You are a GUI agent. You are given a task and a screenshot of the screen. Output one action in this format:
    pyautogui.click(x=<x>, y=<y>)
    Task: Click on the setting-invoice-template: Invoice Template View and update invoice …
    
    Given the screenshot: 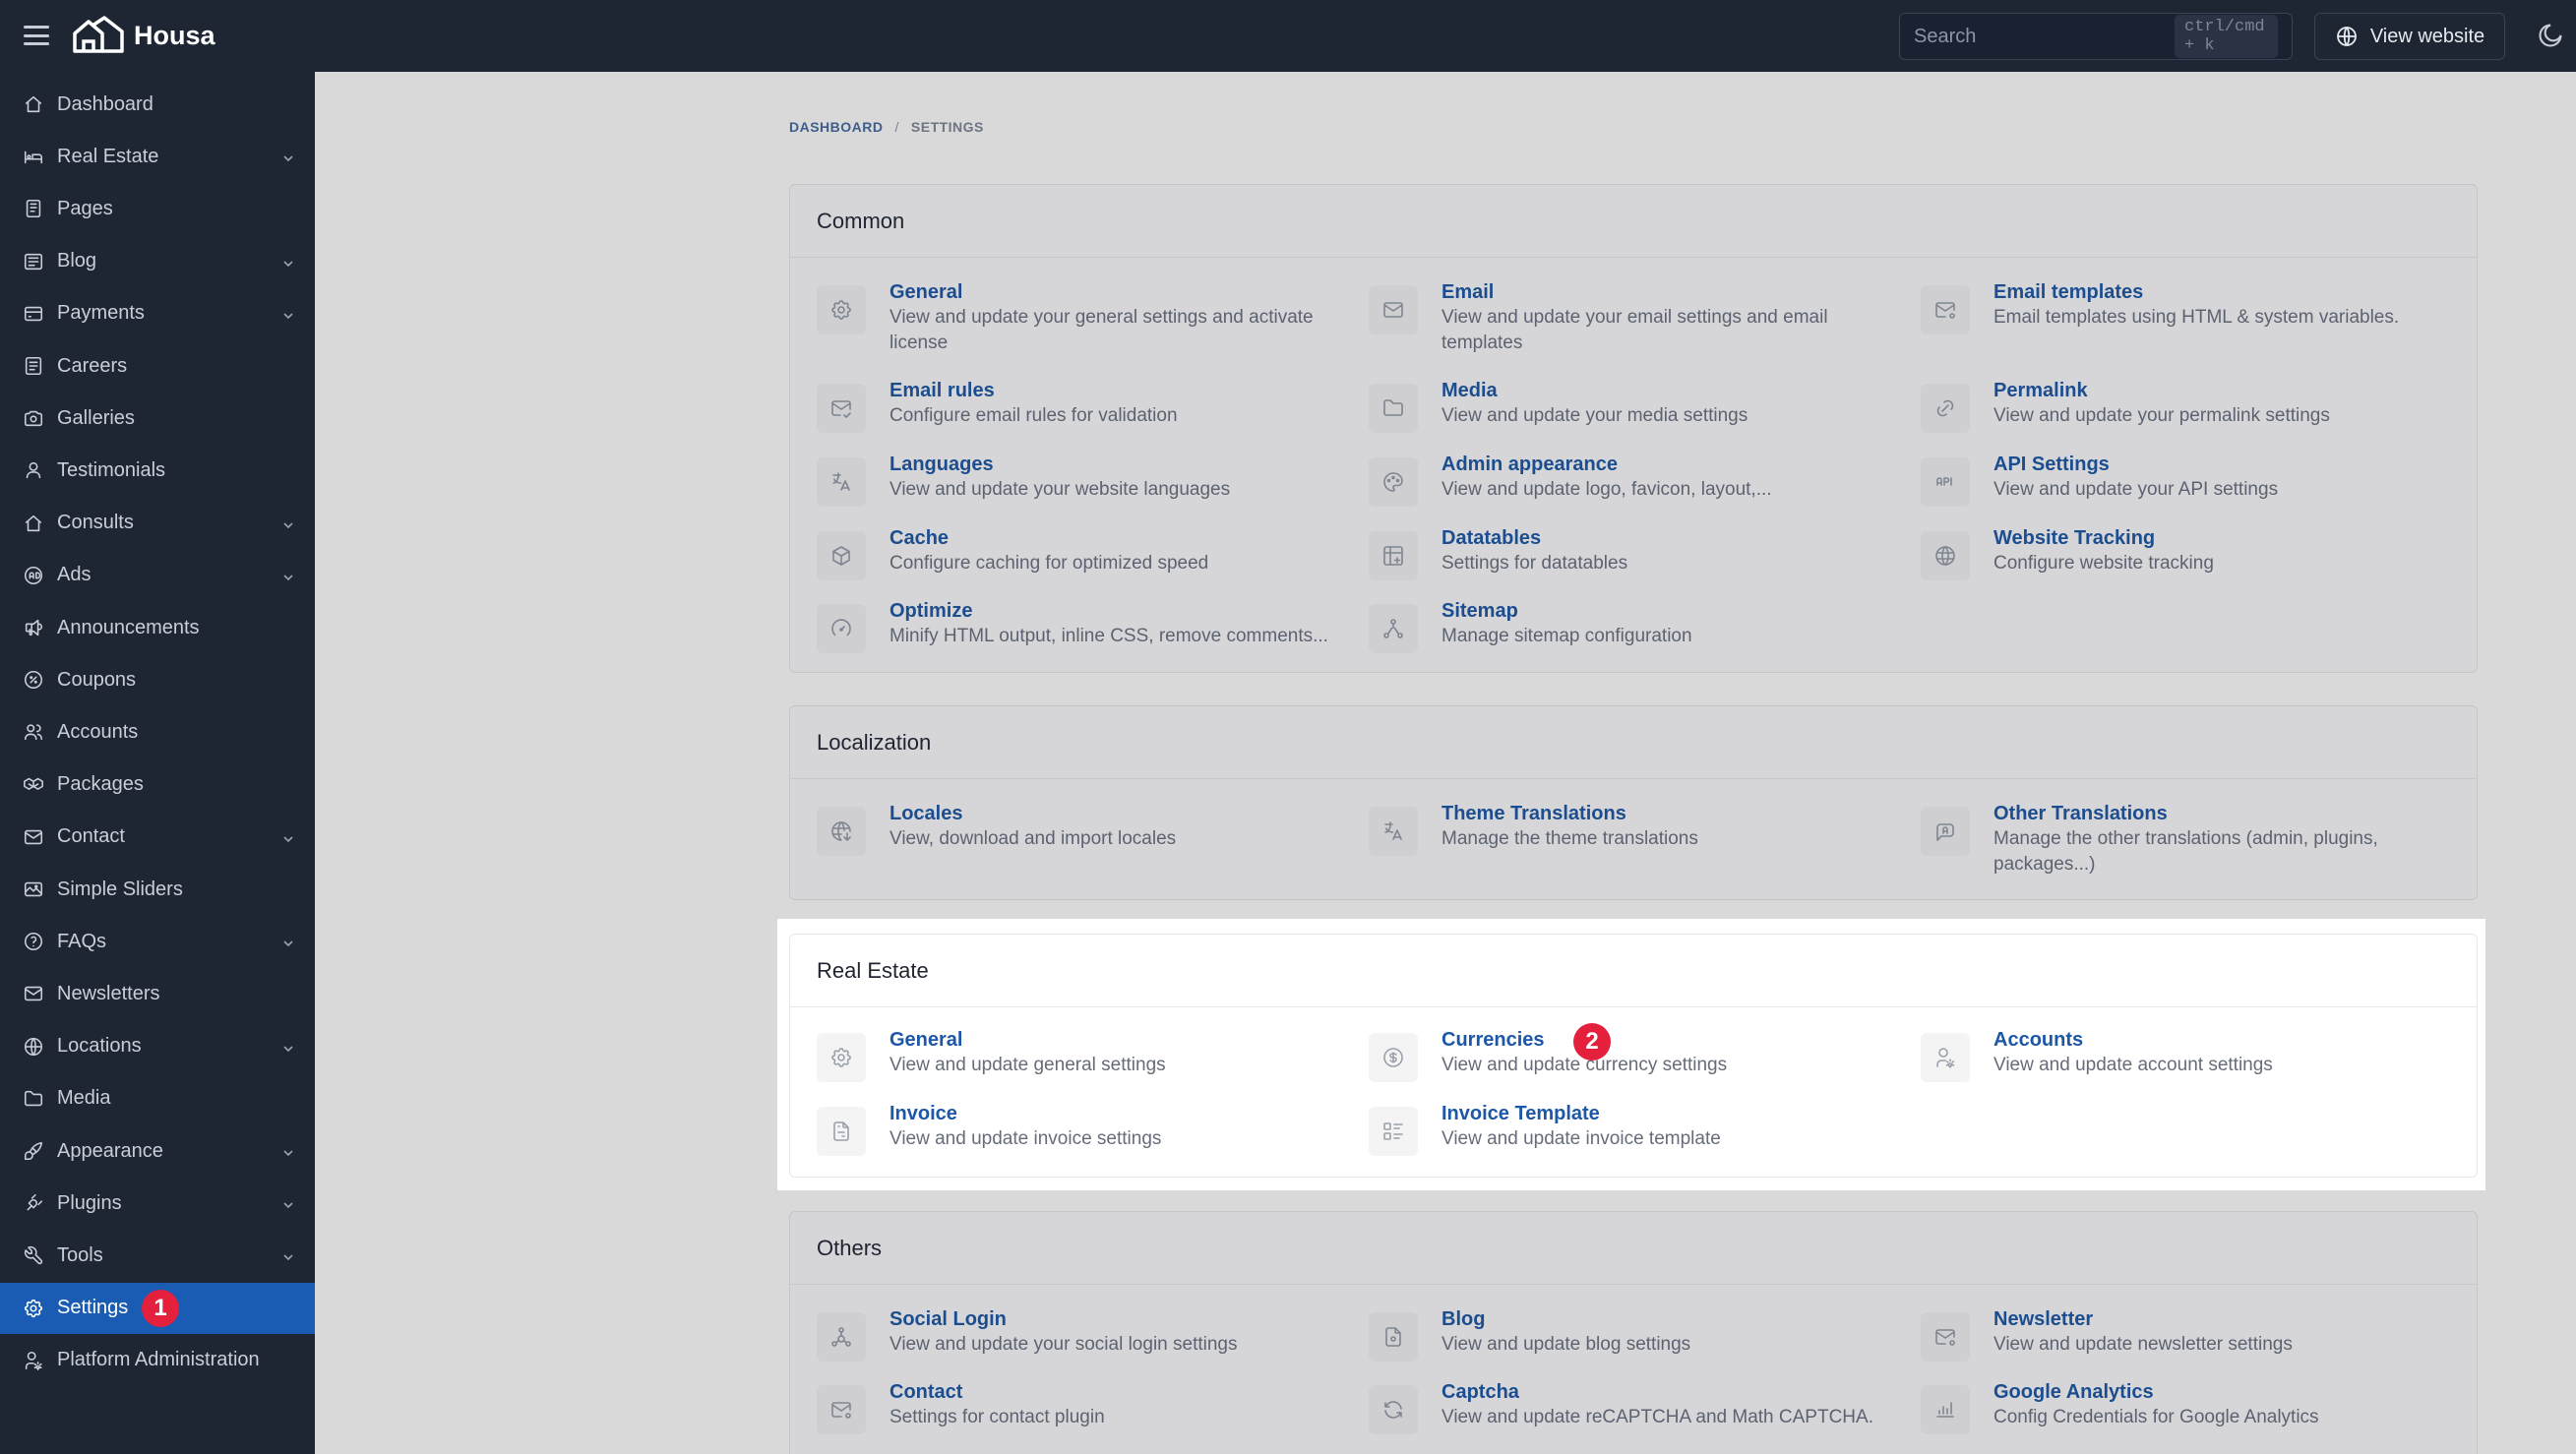 What is the action you would take?
    pyautogui.click(x=1634, y=1128)
    